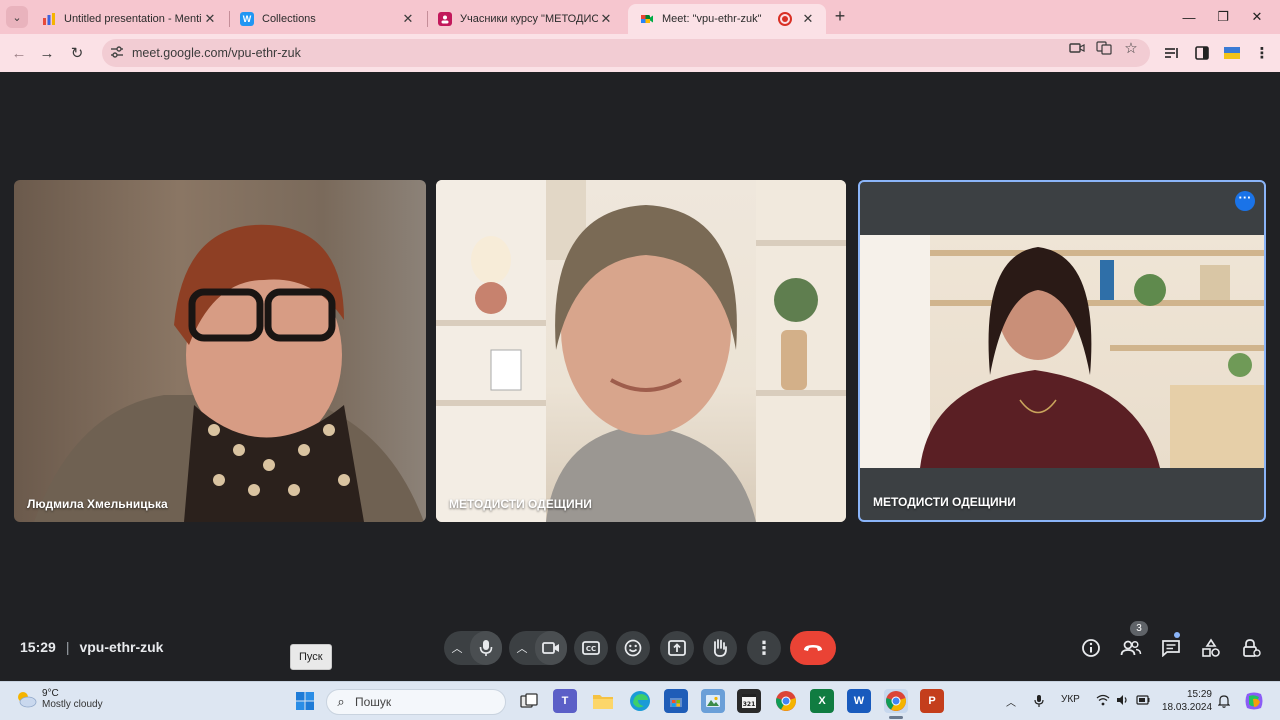  Describe the element at coordinates (1187, 707) in the screenshot. I see `clock-date: 18.03.2024` at that location.